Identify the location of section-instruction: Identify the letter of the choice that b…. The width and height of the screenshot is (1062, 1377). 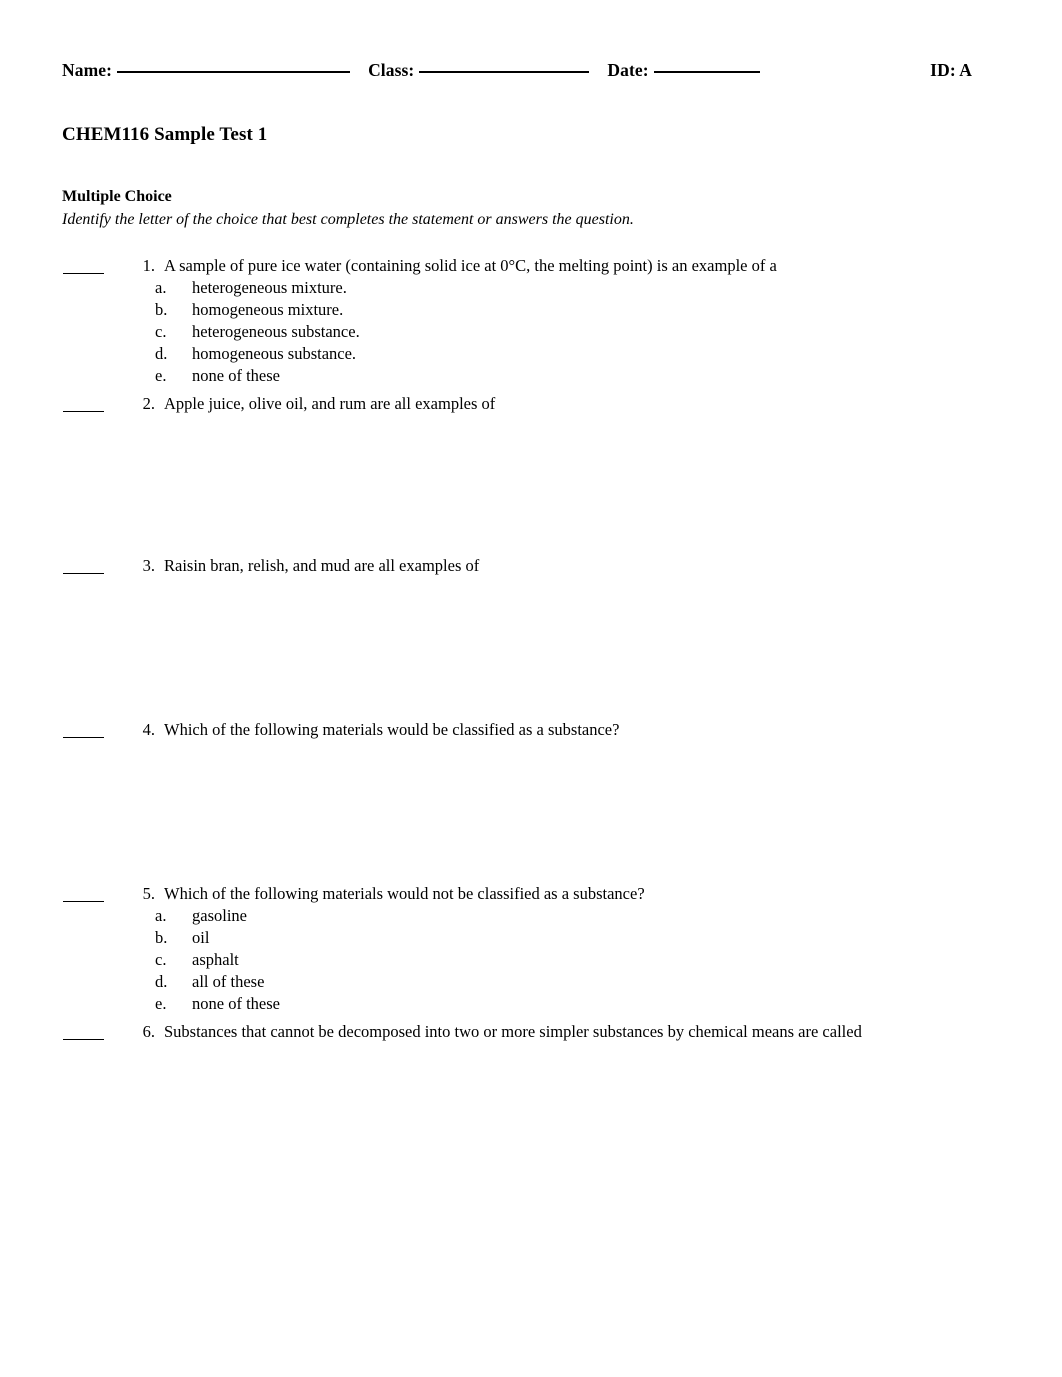
(348, 219).